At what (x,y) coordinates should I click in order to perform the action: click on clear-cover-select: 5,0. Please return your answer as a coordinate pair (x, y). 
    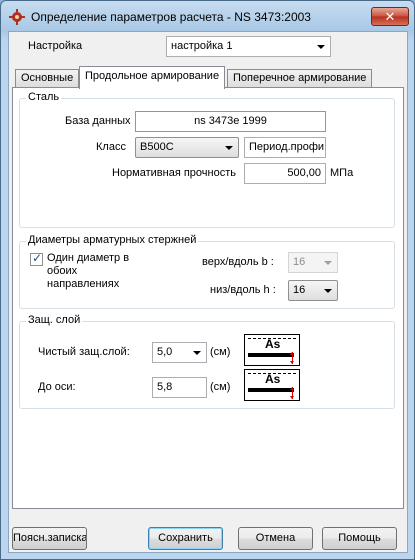
    Looking at the image, I should click on (179, 352).